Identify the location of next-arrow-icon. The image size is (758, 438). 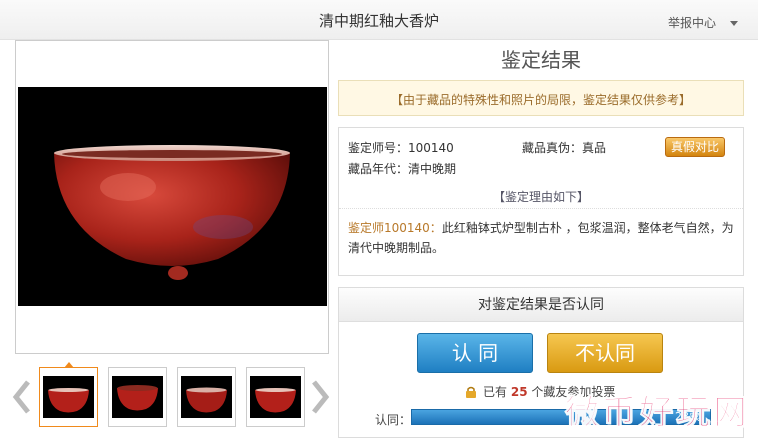
(320, 397).